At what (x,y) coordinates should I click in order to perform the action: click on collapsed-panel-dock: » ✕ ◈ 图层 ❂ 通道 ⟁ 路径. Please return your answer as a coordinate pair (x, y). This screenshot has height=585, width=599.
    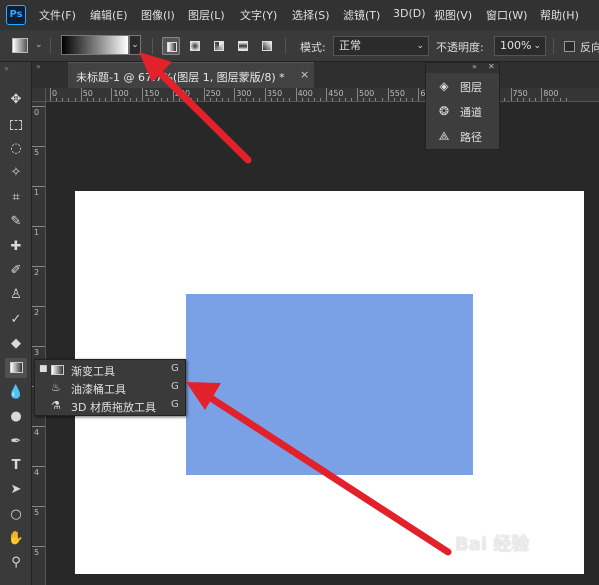
    Looking at the image, I should click on (462, 106).